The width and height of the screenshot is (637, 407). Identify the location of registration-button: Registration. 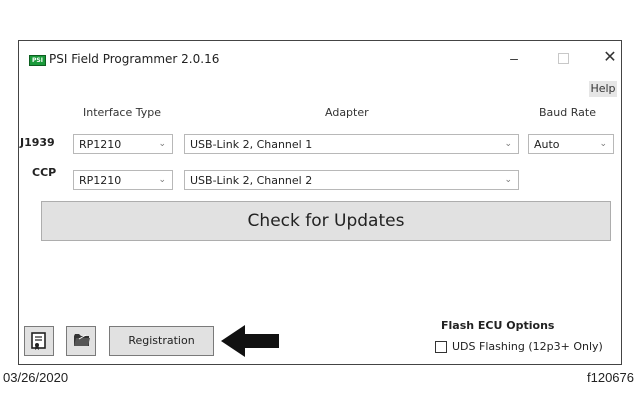
(161, 341).